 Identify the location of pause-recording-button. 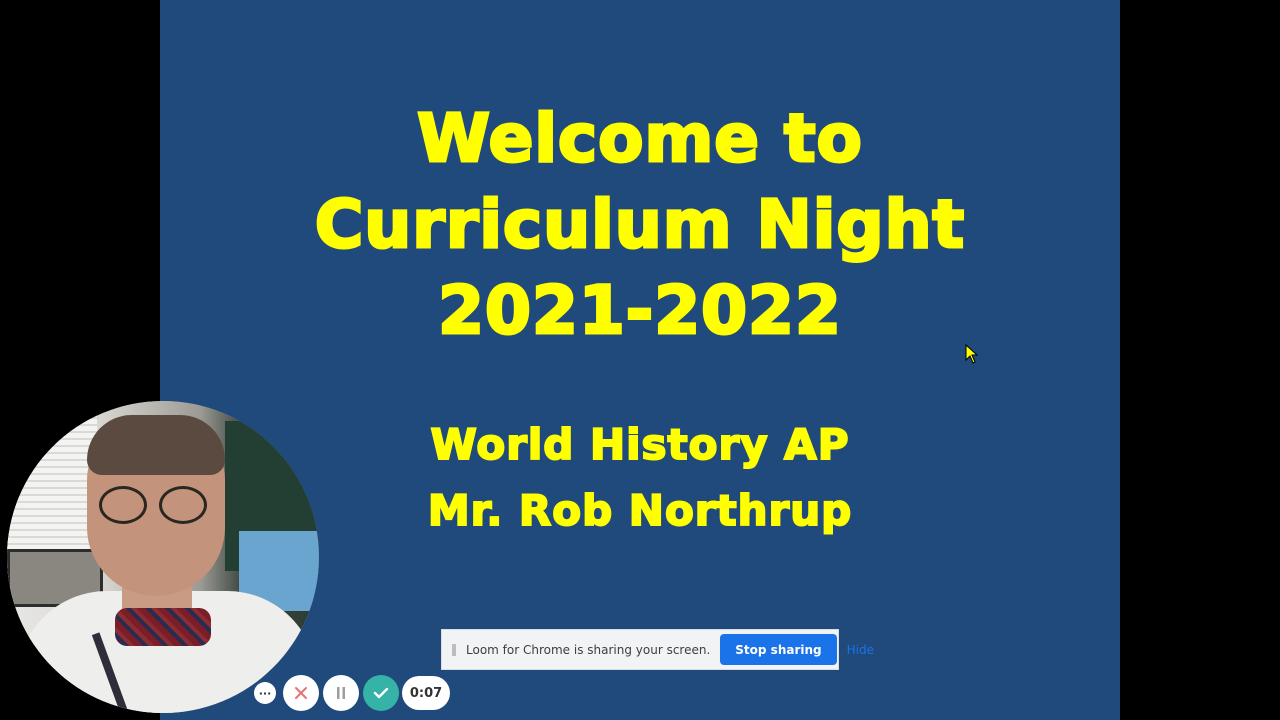
(341, 693).